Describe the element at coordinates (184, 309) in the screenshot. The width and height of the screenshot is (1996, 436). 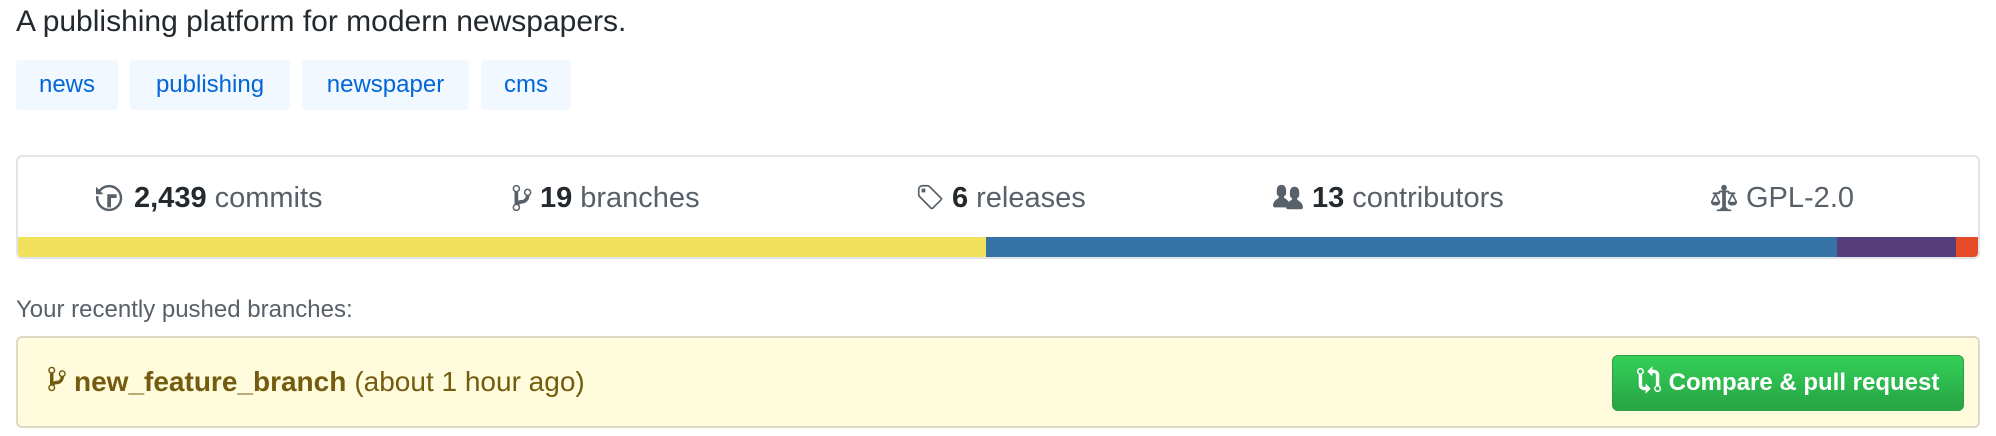
I see `recent-branches-heading: Your recently pushed branches:` at that location.